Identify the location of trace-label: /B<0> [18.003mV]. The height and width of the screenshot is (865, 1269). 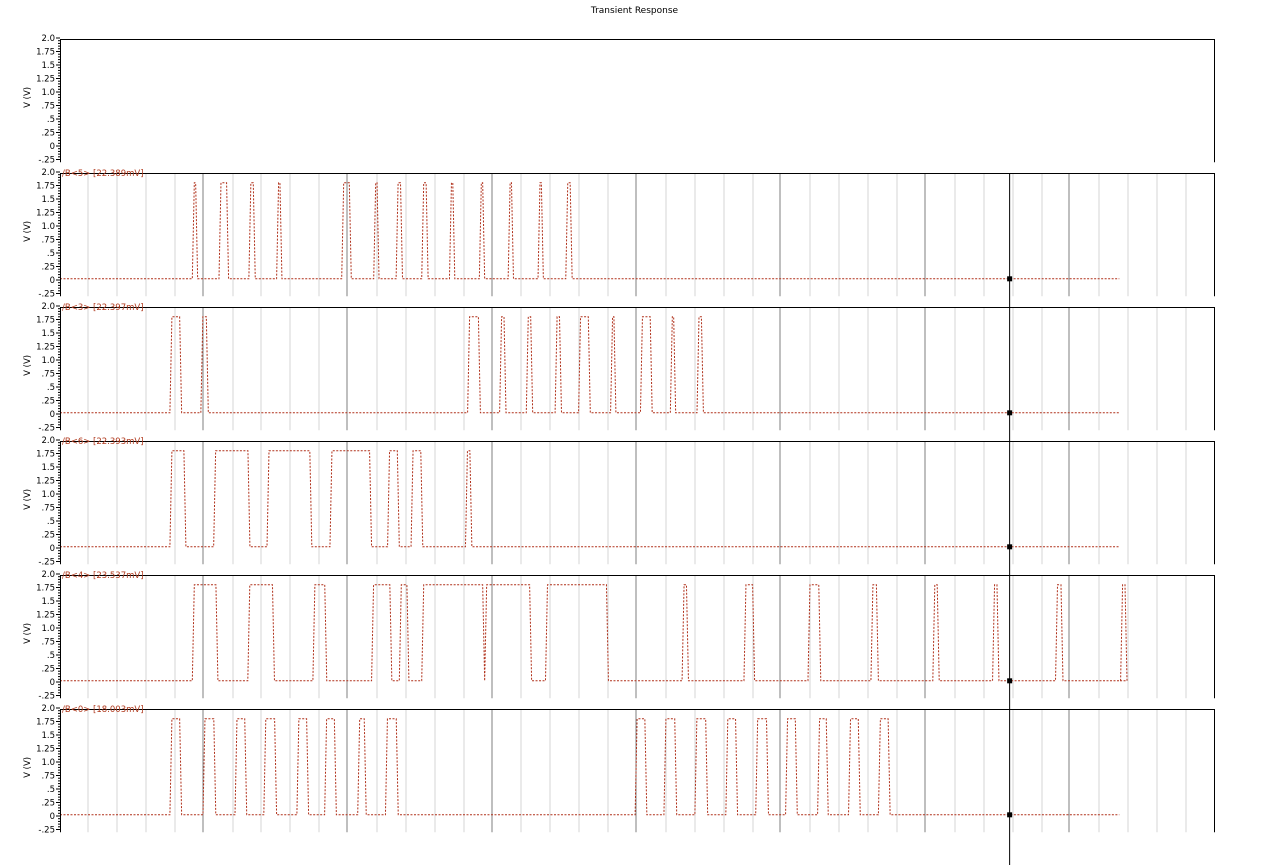
(103, 710).